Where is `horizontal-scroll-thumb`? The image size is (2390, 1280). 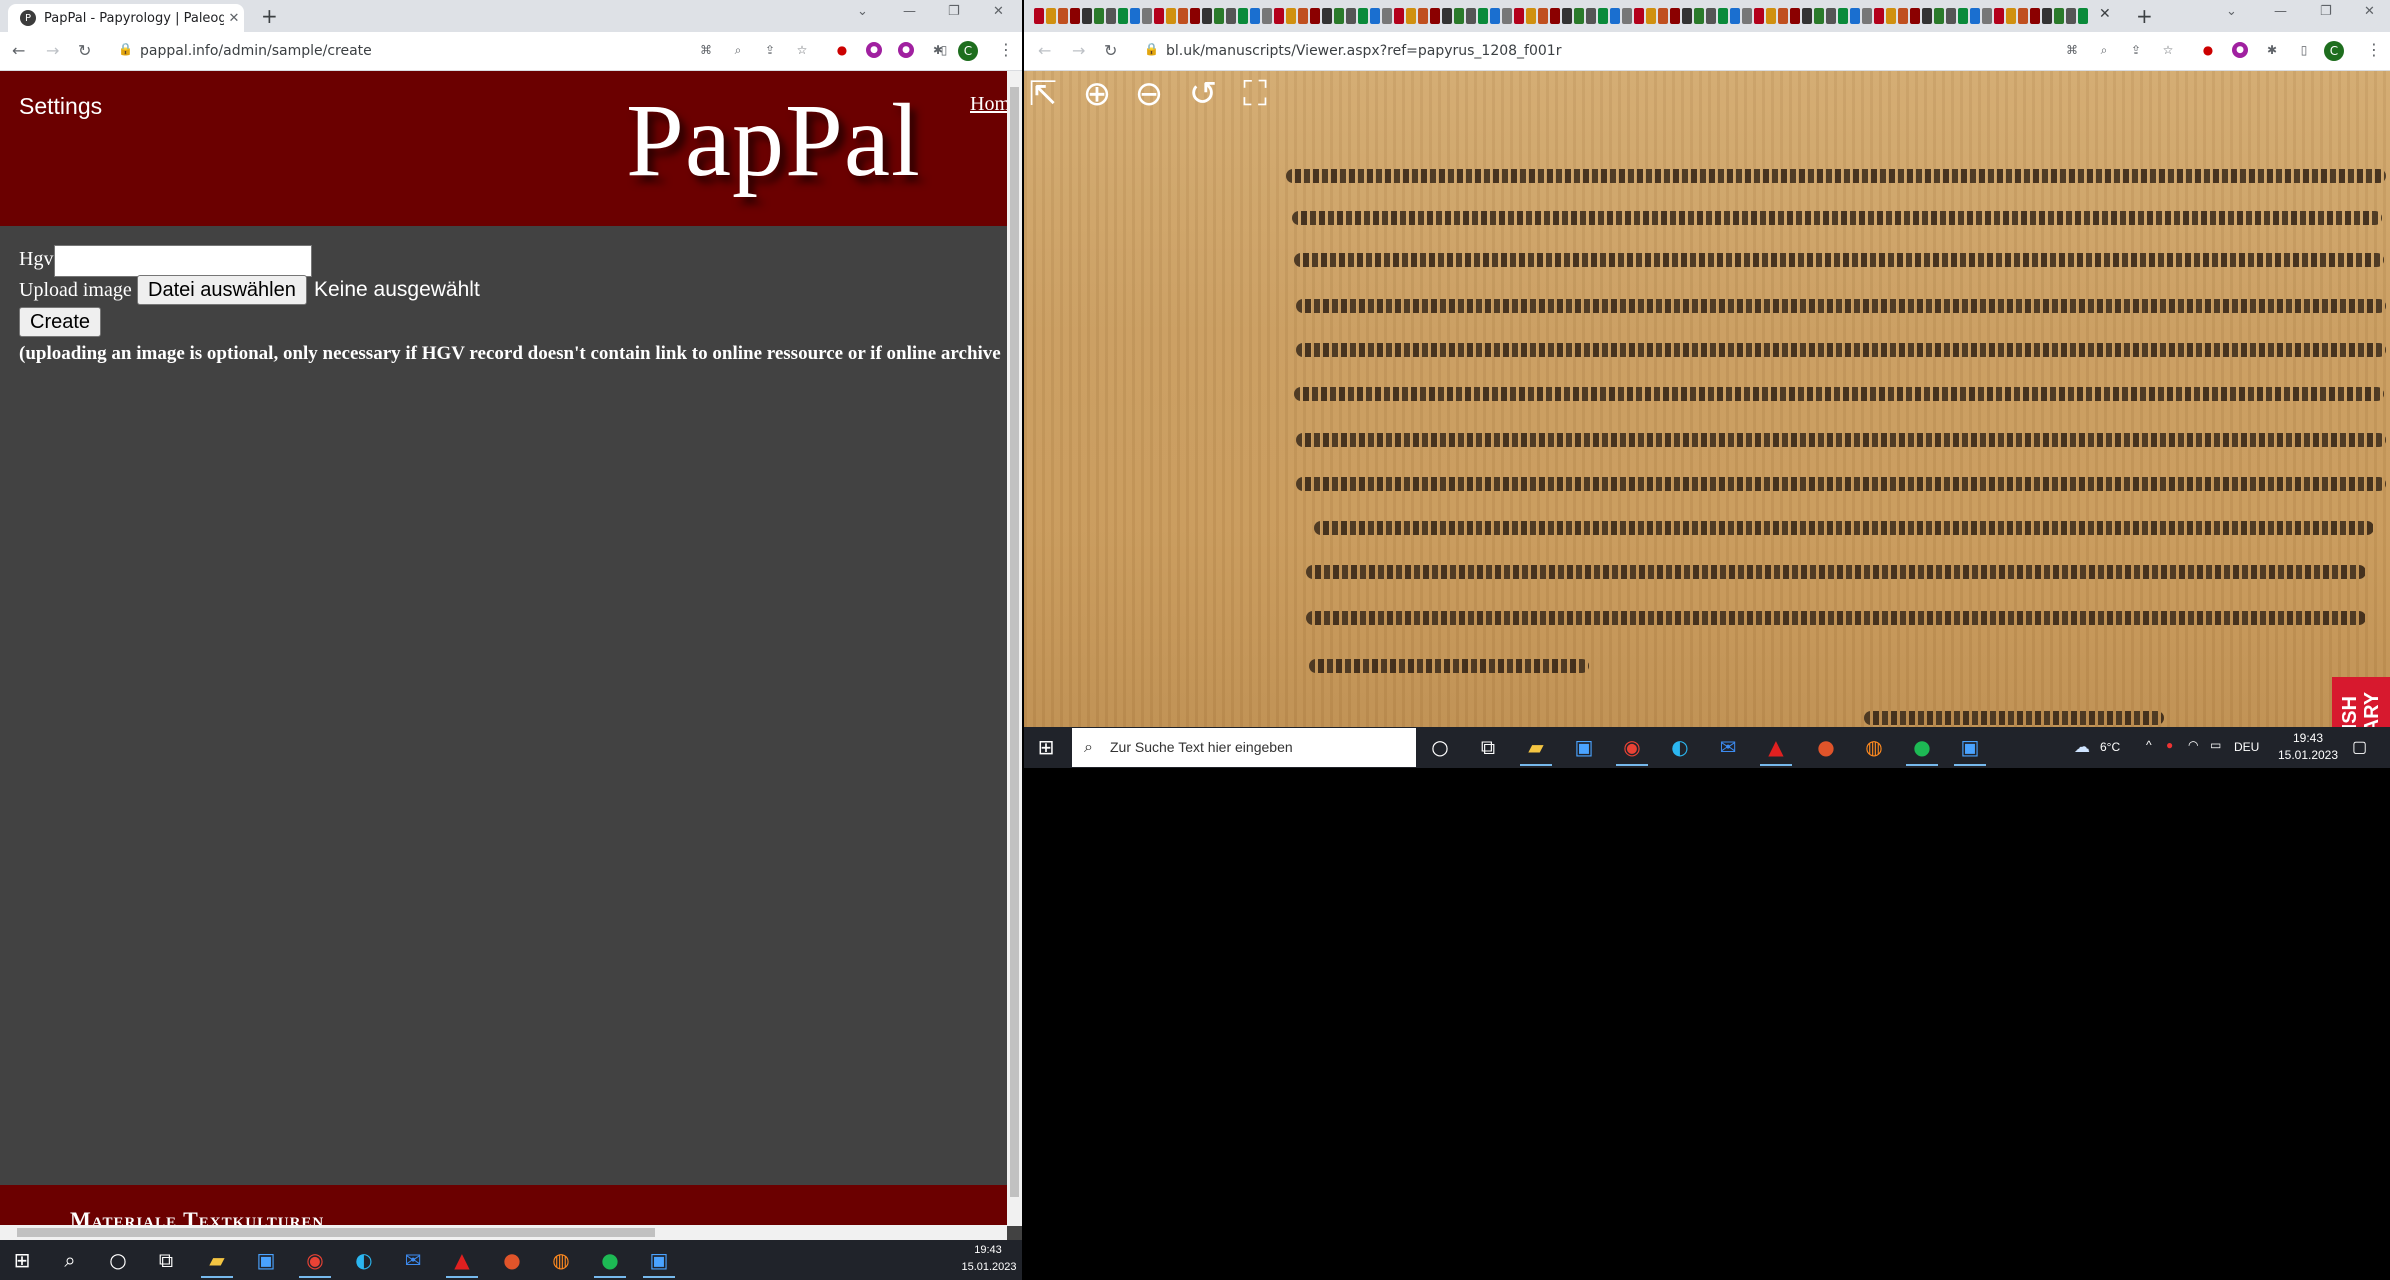 horizontal-scroll-thumb is located at coordinates (336, 1232).